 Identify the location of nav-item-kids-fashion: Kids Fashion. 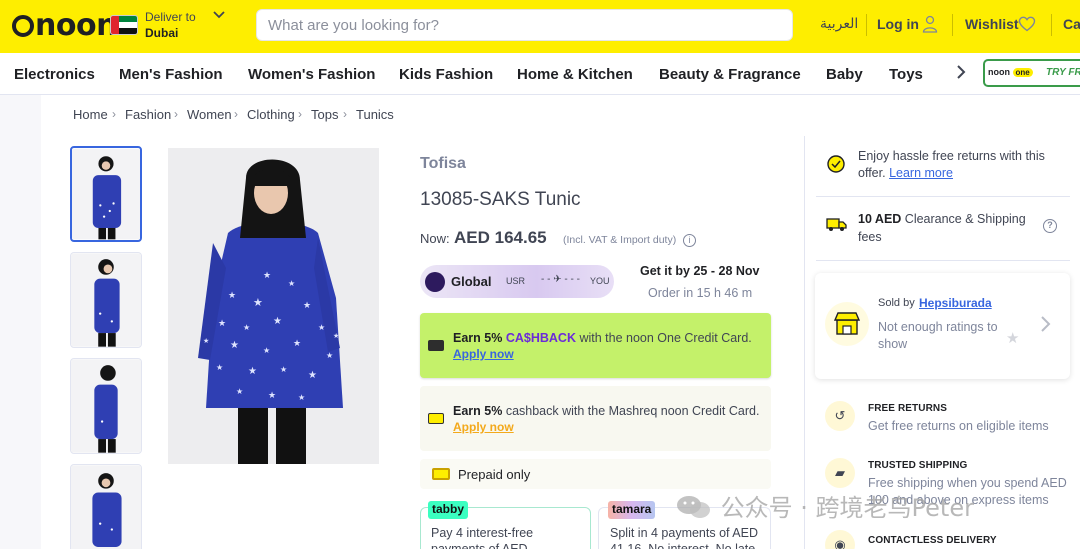
(446, 74).